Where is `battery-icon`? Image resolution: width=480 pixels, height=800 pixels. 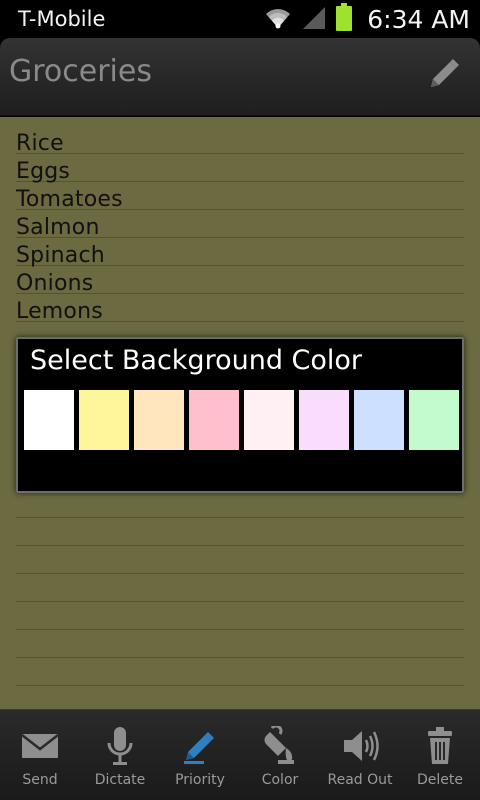 battery-icon is located at coordinates (344, 19).